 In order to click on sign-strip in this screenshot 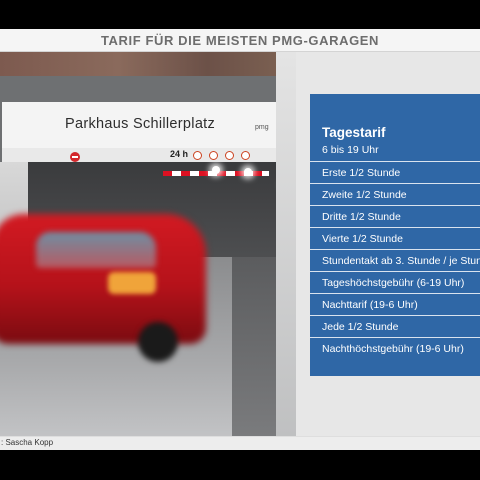, I will do `click(139, 155)`.